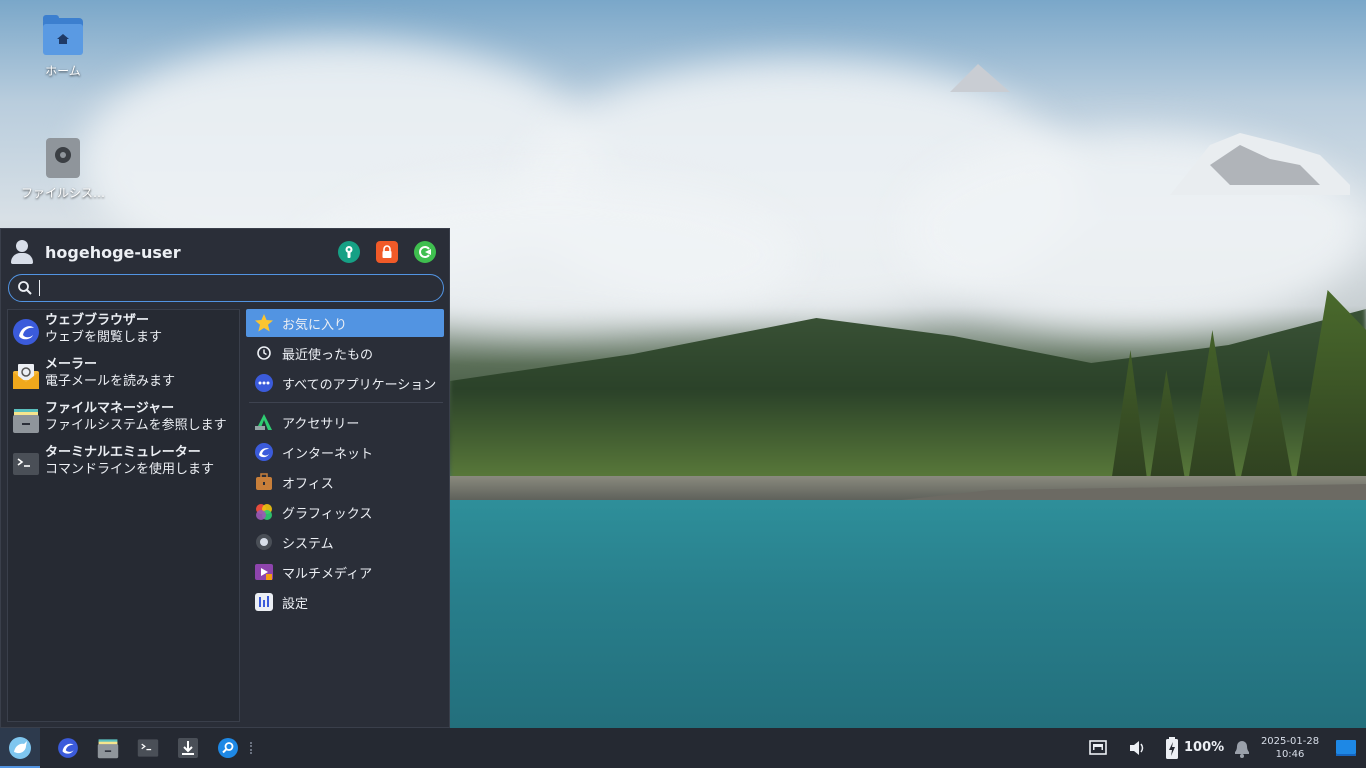 The width and height of the screenshot is (1366, 768). What do you see at coordinates (226, 252) in the screenshot?
I see `menu-header: hogehoge-user` at bounding box center [226, 252].